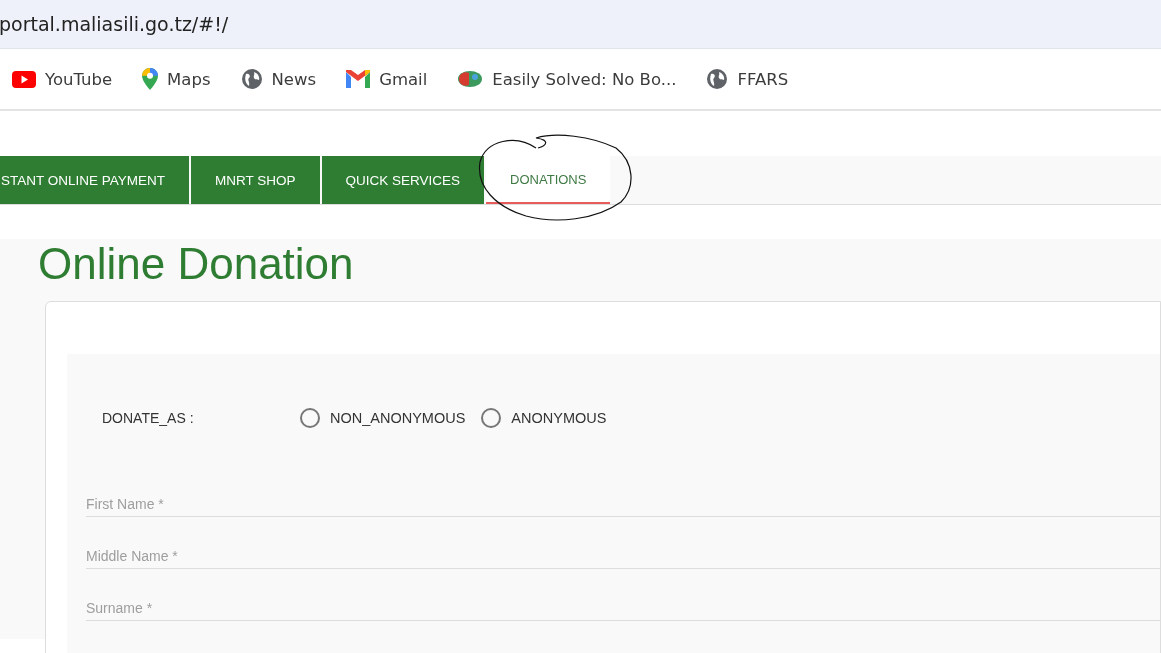 The height and width of the screenshot is (653, 1161). I want to click on brain-icon, so click(470, 79).